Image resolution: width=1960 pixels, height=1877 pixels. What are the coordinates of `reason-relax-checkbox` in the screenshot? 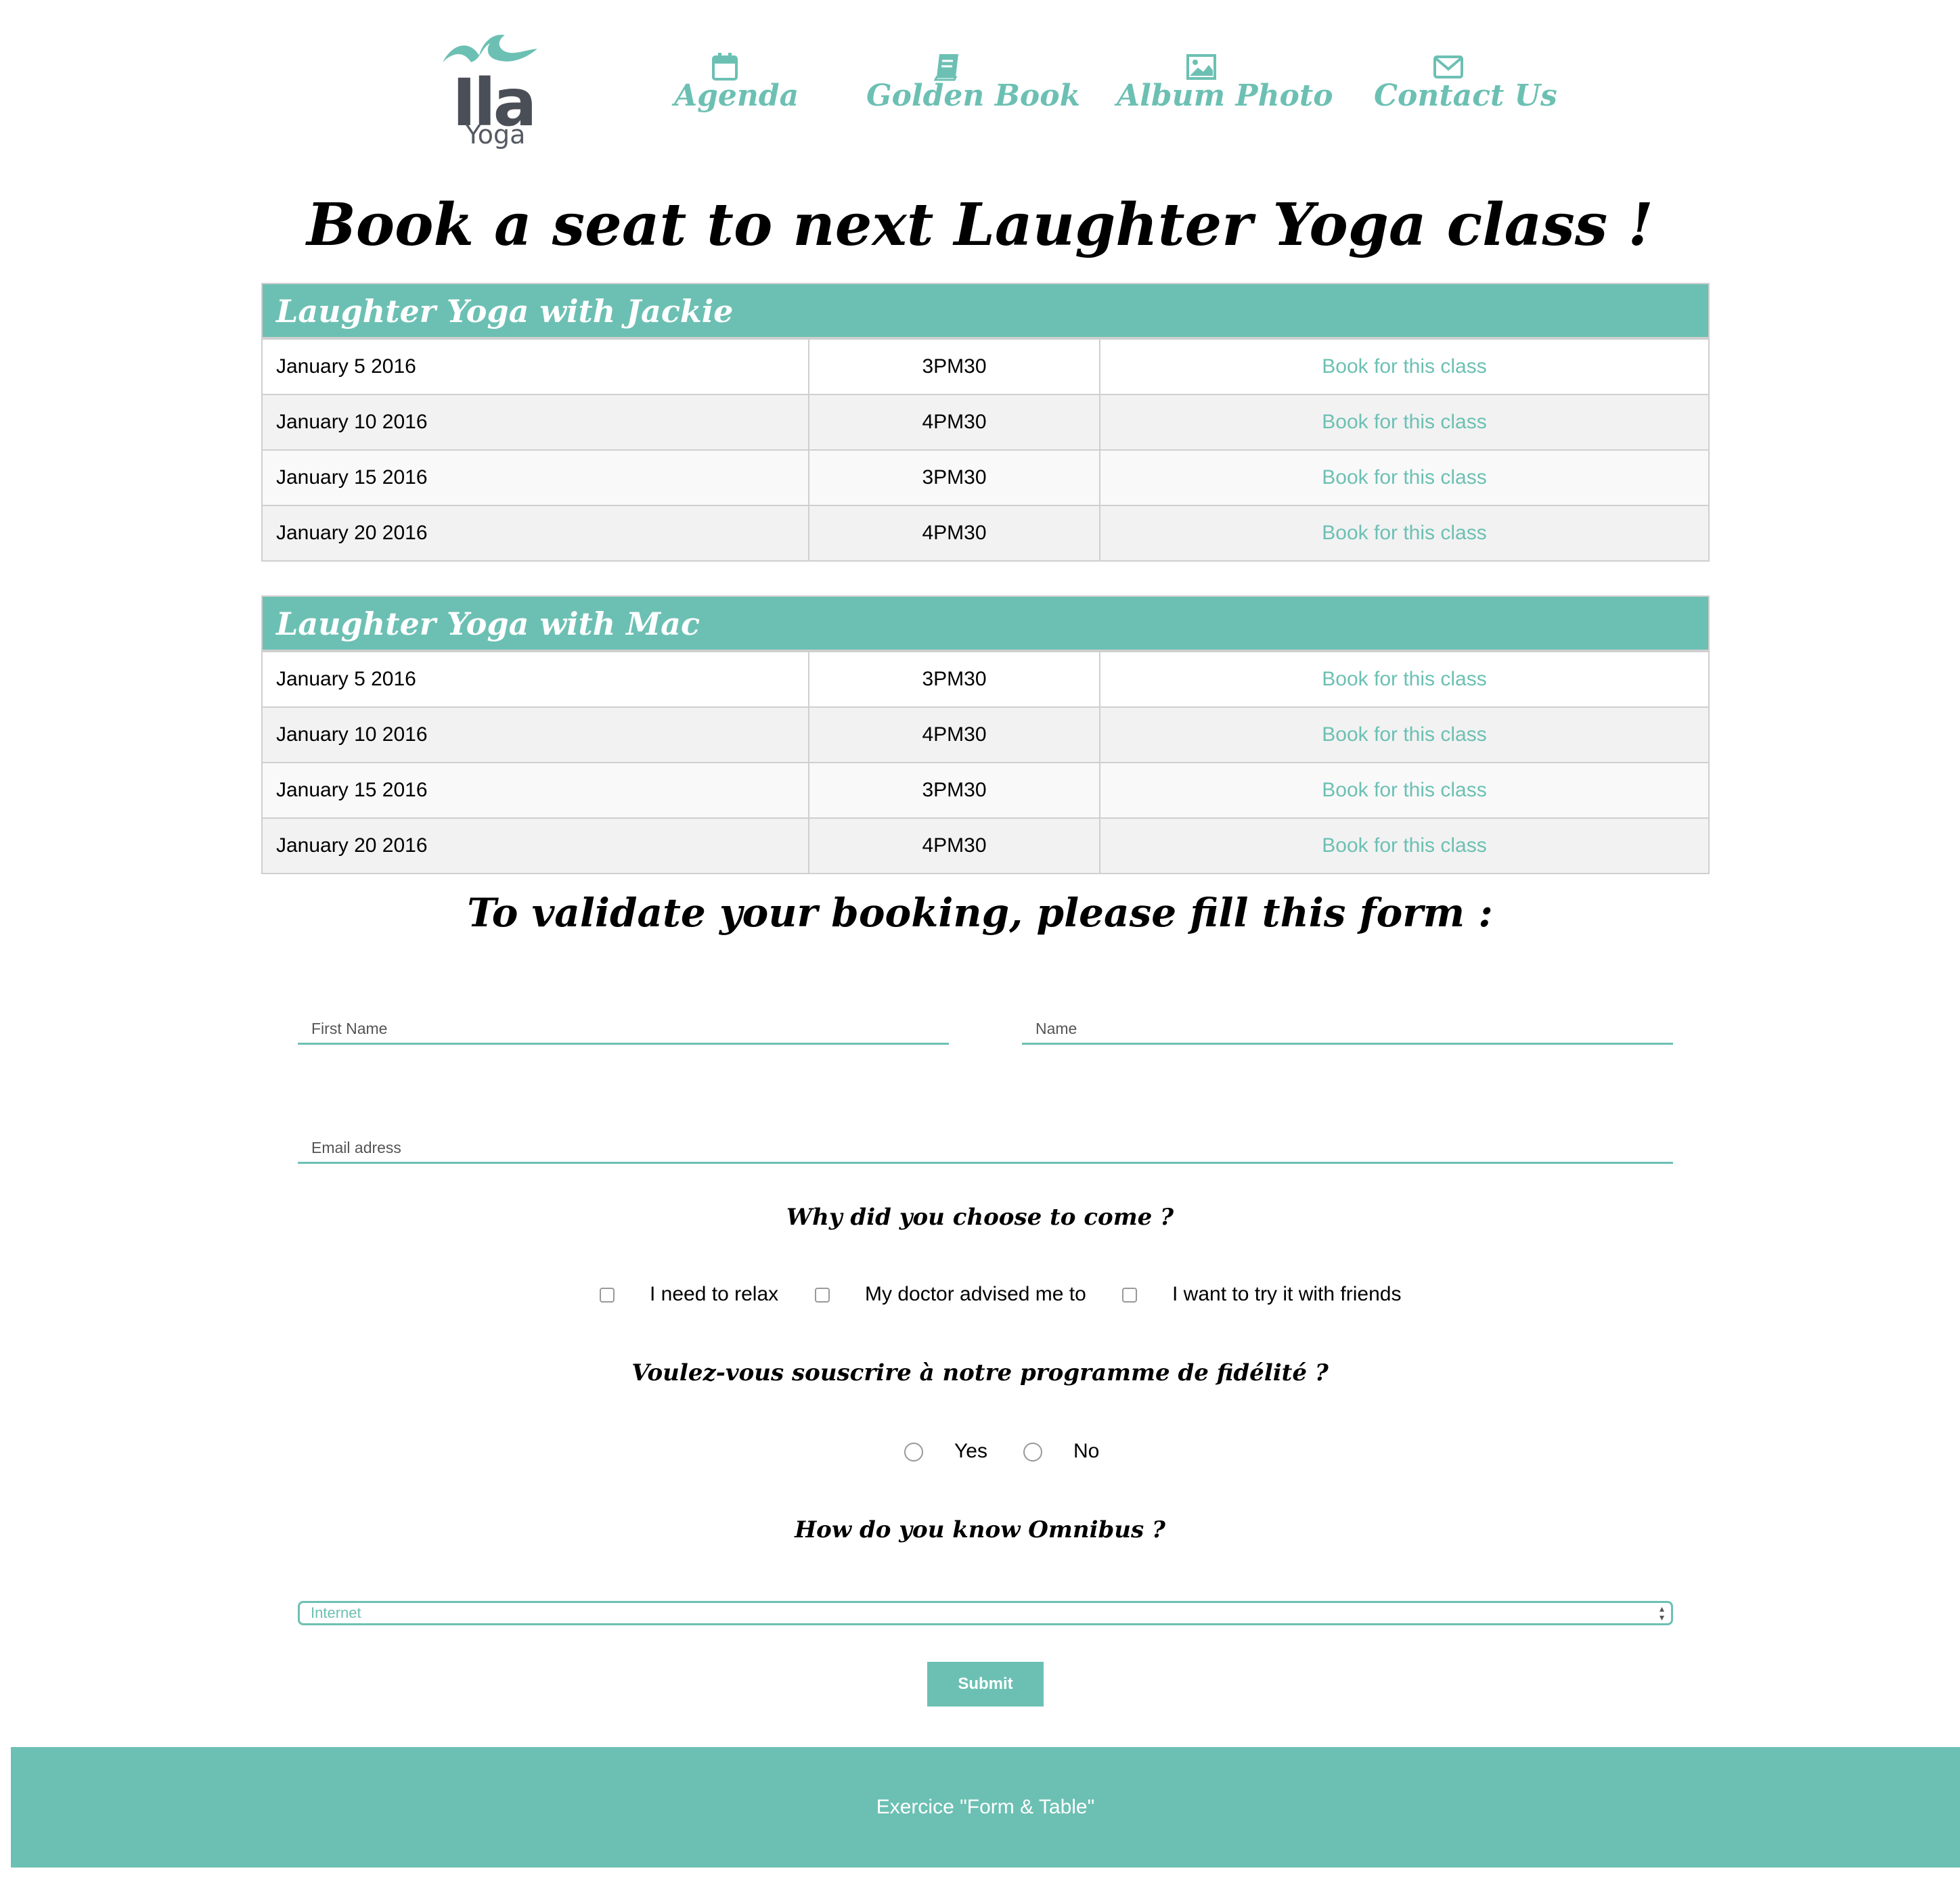 It's located at (607, 1296).